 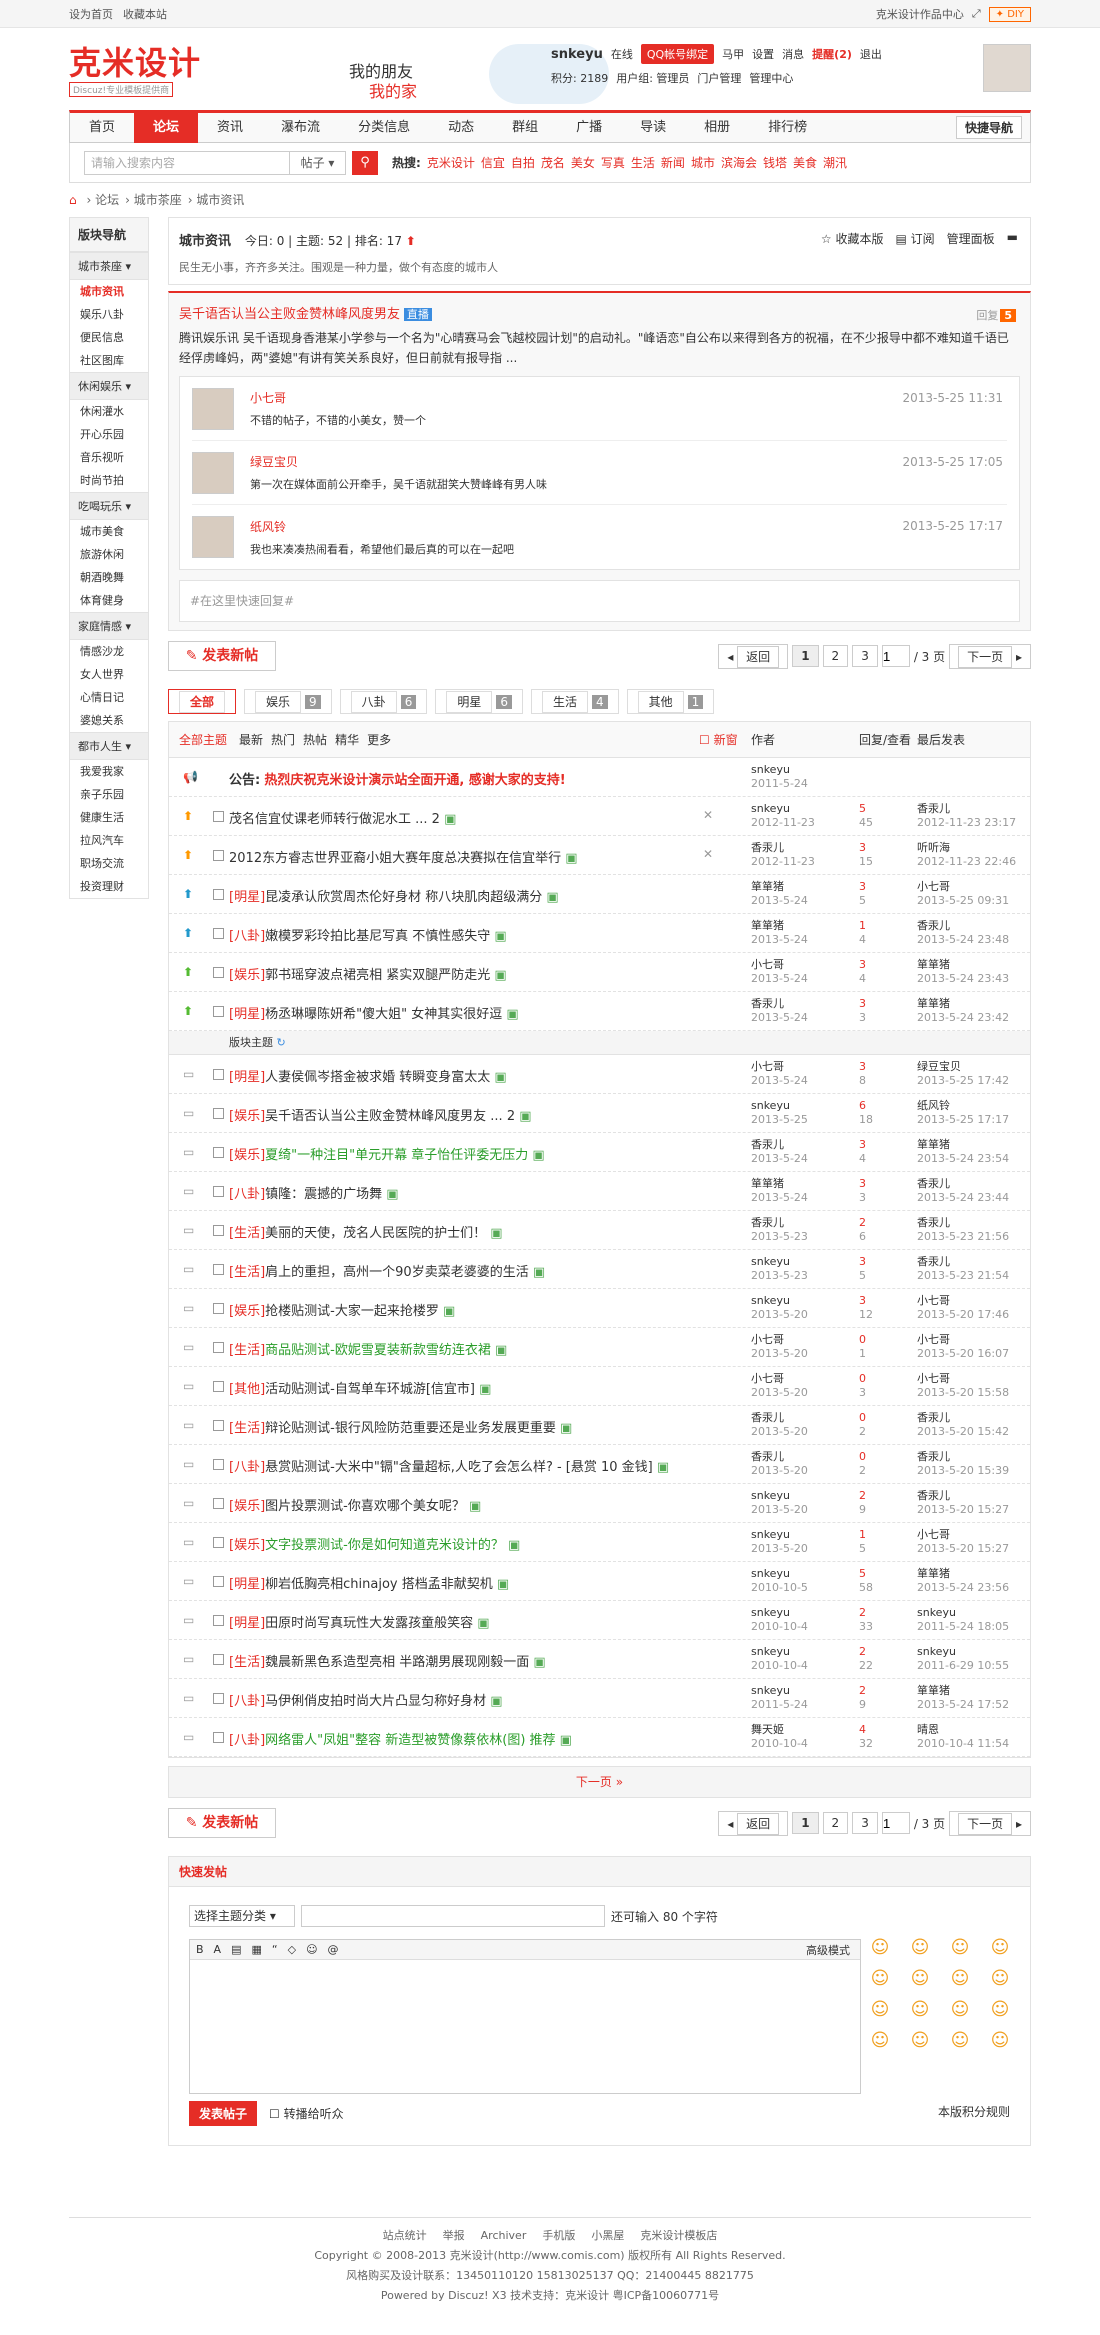 I want to click on new-post-button: ✎ 发表新帖, so click(x=222, y=656).